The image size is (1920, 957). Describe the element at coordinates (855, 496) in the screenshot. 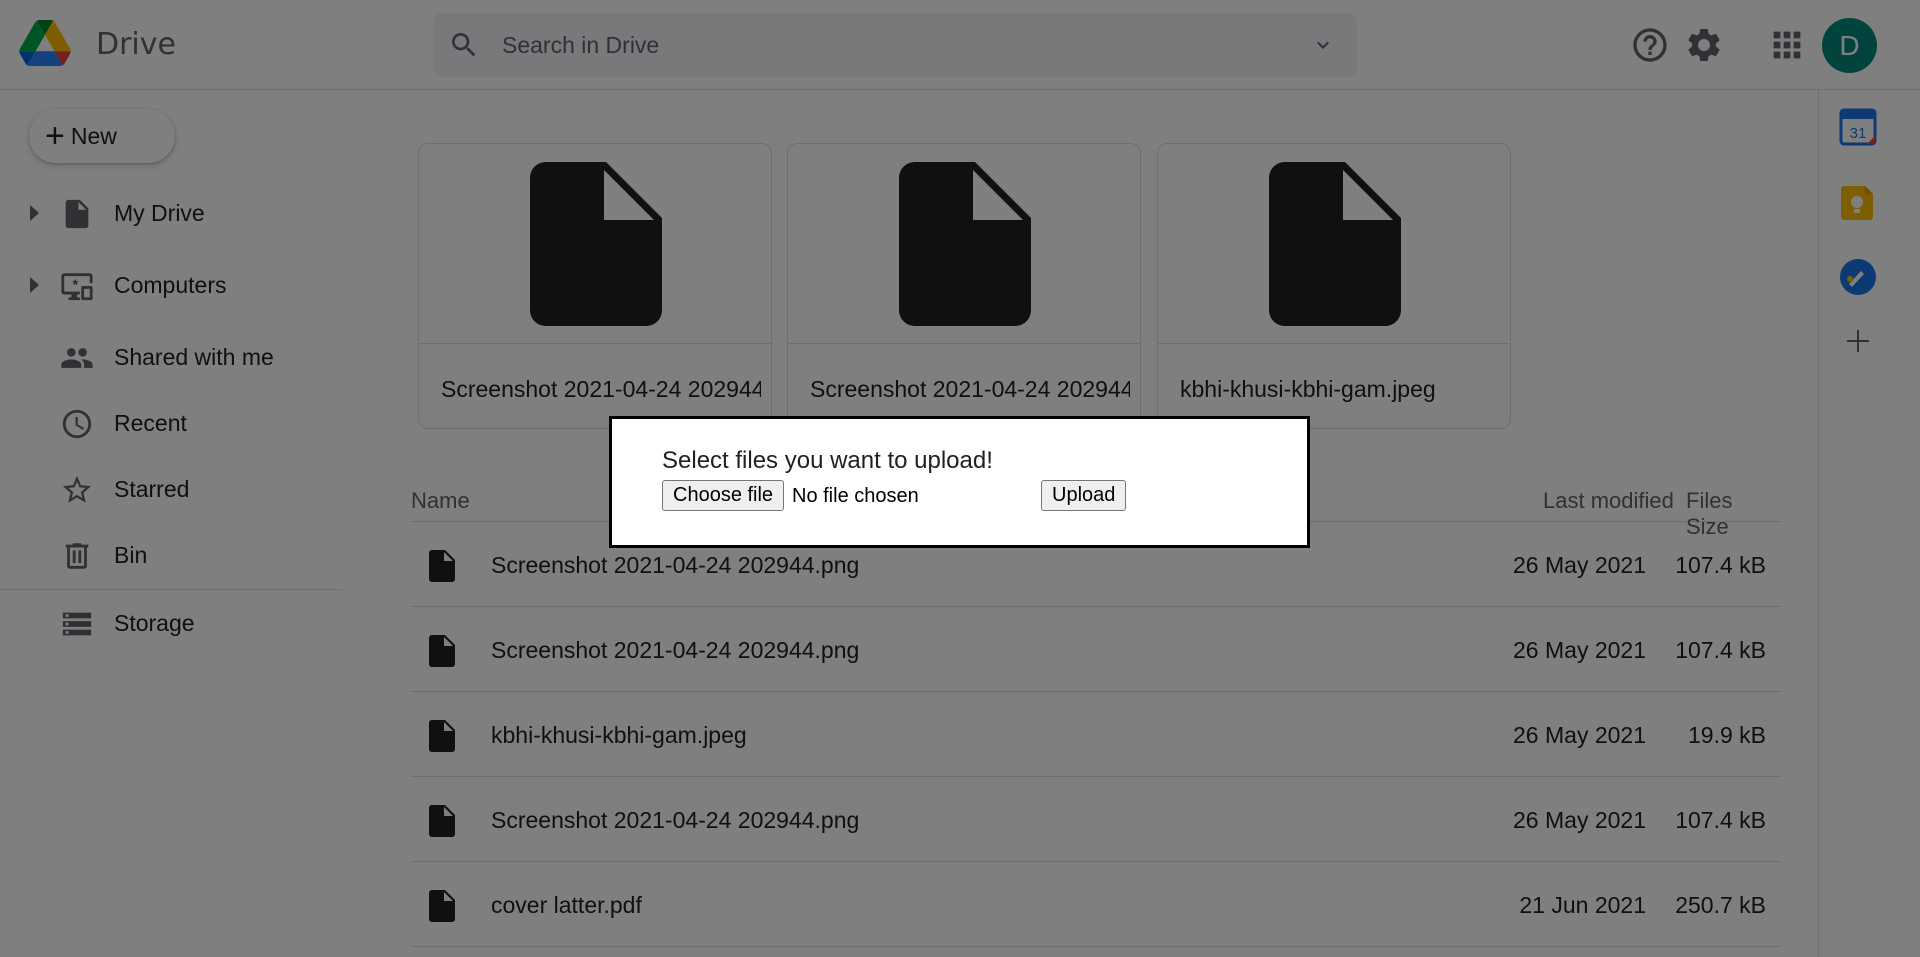

I see `no-file-chosen-text: No file chosen` at that location.